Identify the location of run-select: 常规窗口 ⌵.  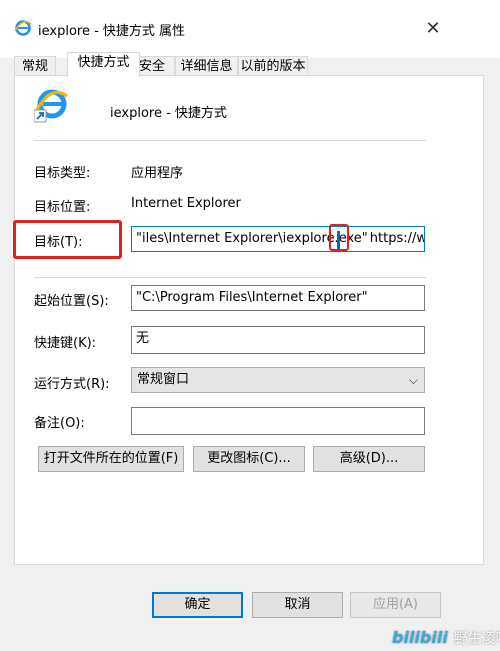
(278, 380).